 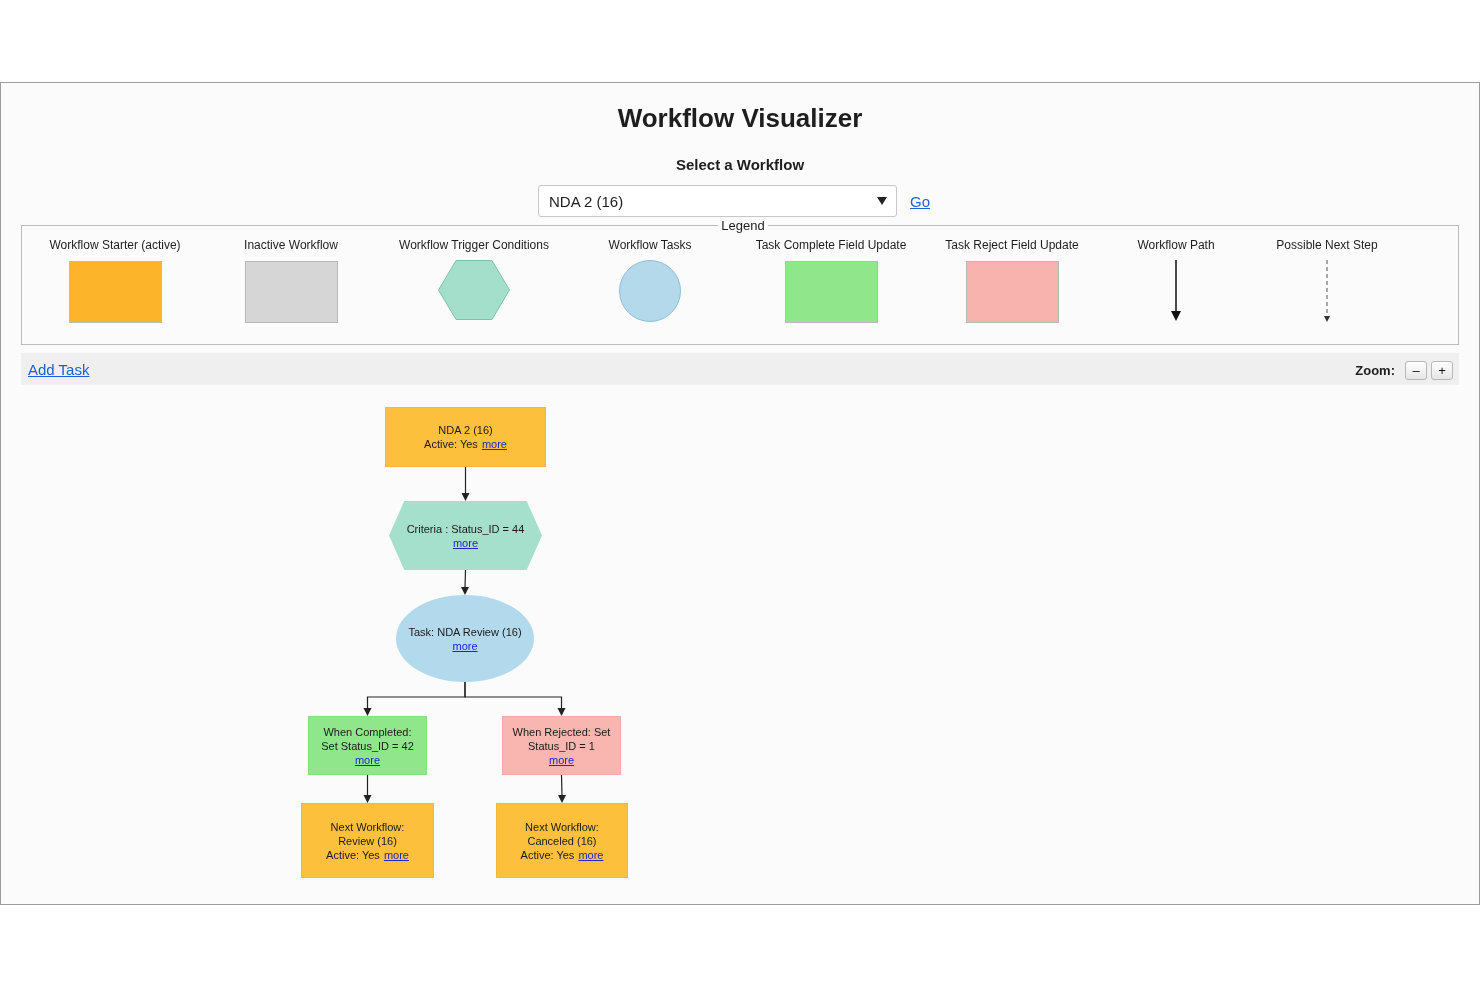 What do you see at coordinates (291, 245) in the screenshot?
I see `legend-label: Inactive Workflow` at bounding box center [291, 245].